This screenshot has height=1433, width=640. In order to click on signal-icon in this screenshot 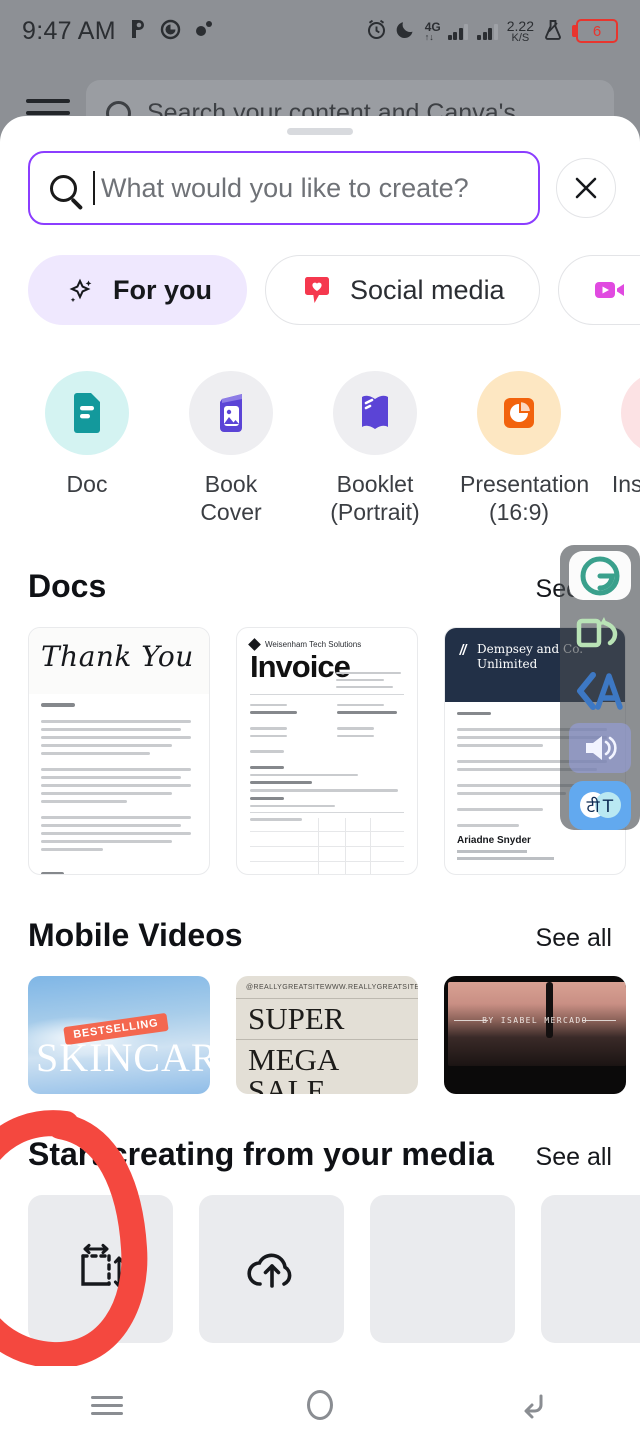, I will do `click(458, 31)`.